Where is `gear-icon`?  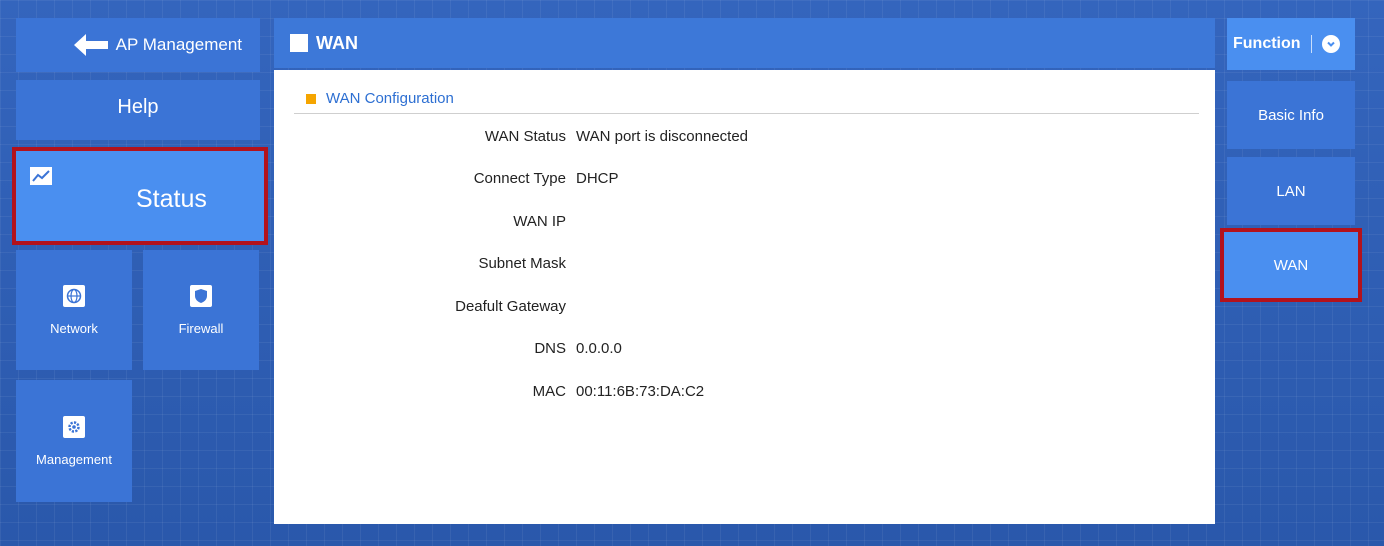 gear-icon is located at coordinates (74, 426).